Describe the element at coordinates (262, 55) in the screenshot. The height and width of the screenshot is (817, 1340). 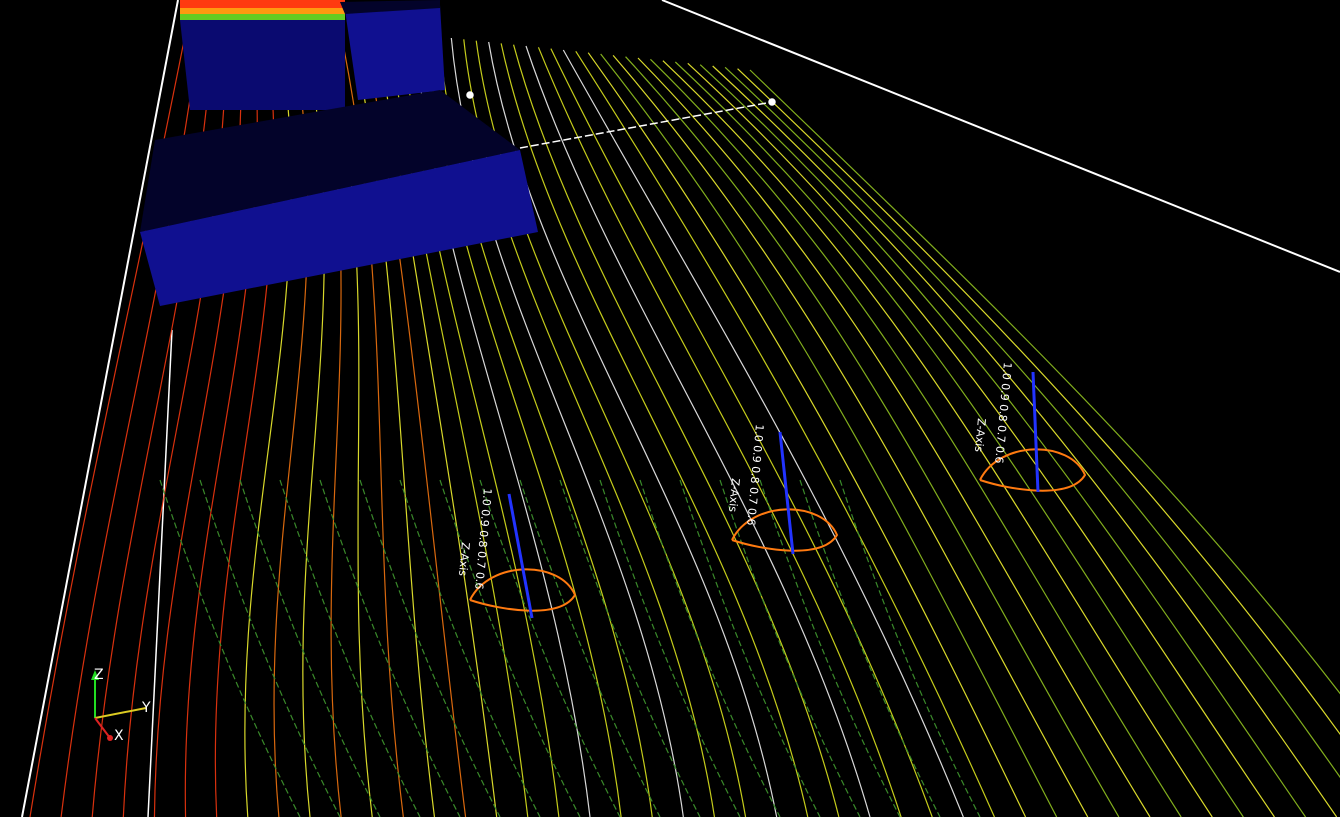
I see `contour-band` at that location.